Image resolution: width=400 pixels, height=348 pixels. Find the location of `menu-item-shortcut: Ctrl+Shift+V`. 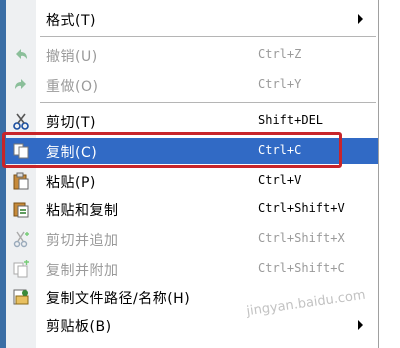

menu-item-shortcut: Ctrl+Shift+V is located at coordinates (301, 208).